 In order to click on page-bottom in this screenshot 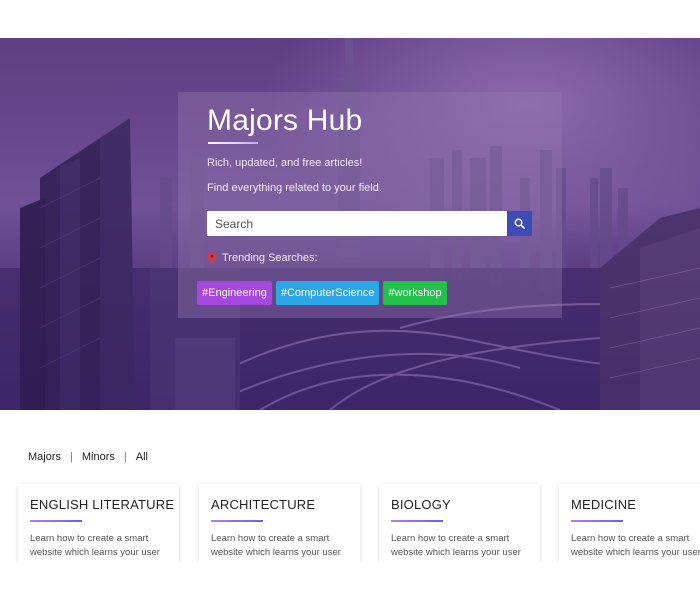, I will do `click(350, 581)`.